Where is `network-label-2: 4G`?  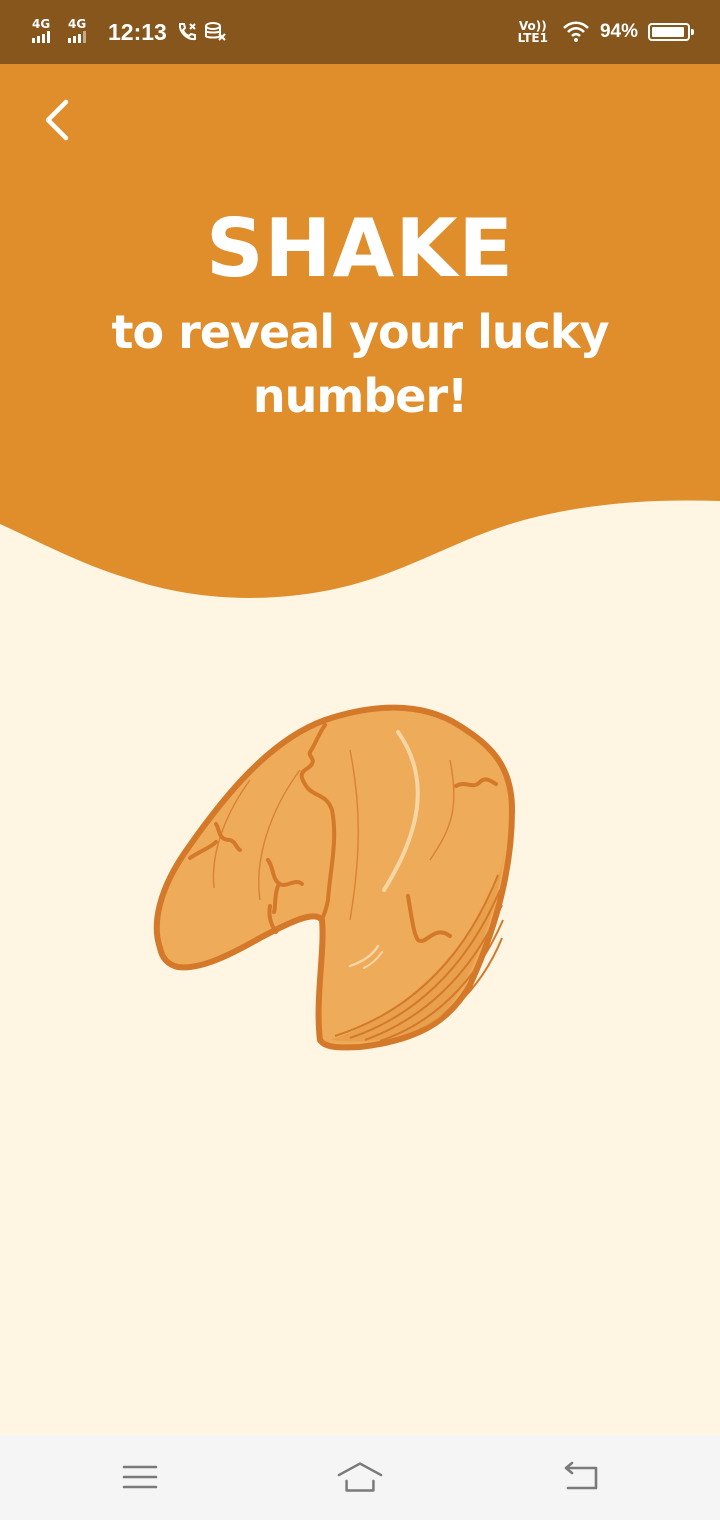
network-label-2: 4G is located at coordinates (77, 24).